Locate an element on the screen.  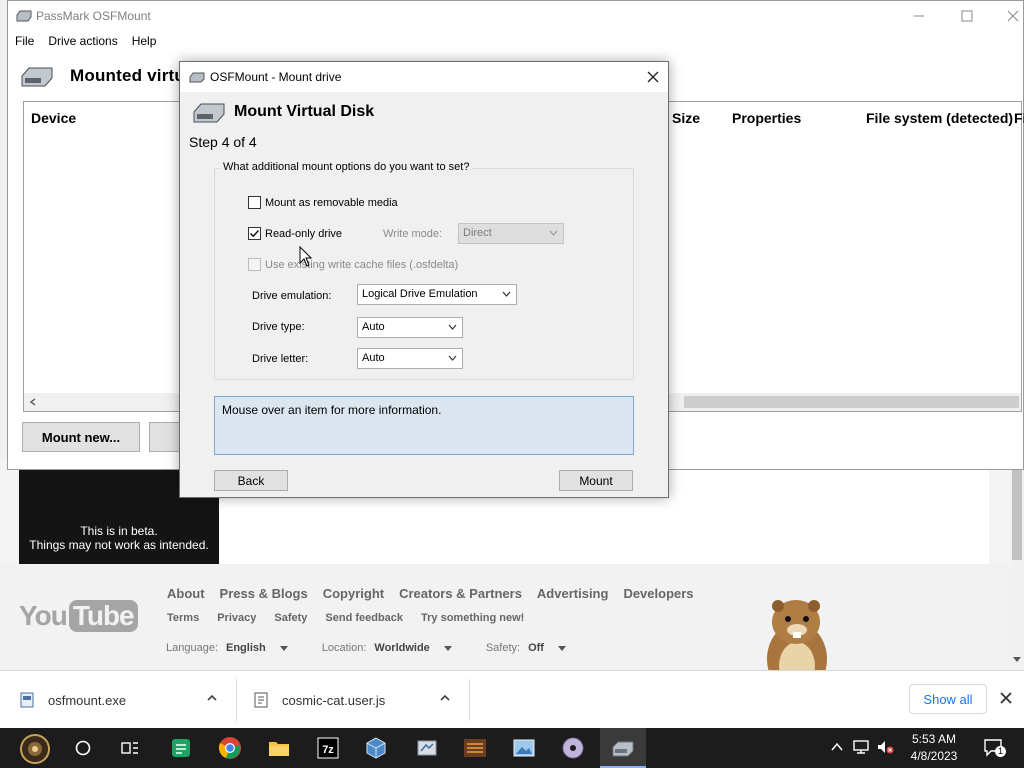
download-item-osfmount: osfmount.exe is located at coordinates (73, 700).